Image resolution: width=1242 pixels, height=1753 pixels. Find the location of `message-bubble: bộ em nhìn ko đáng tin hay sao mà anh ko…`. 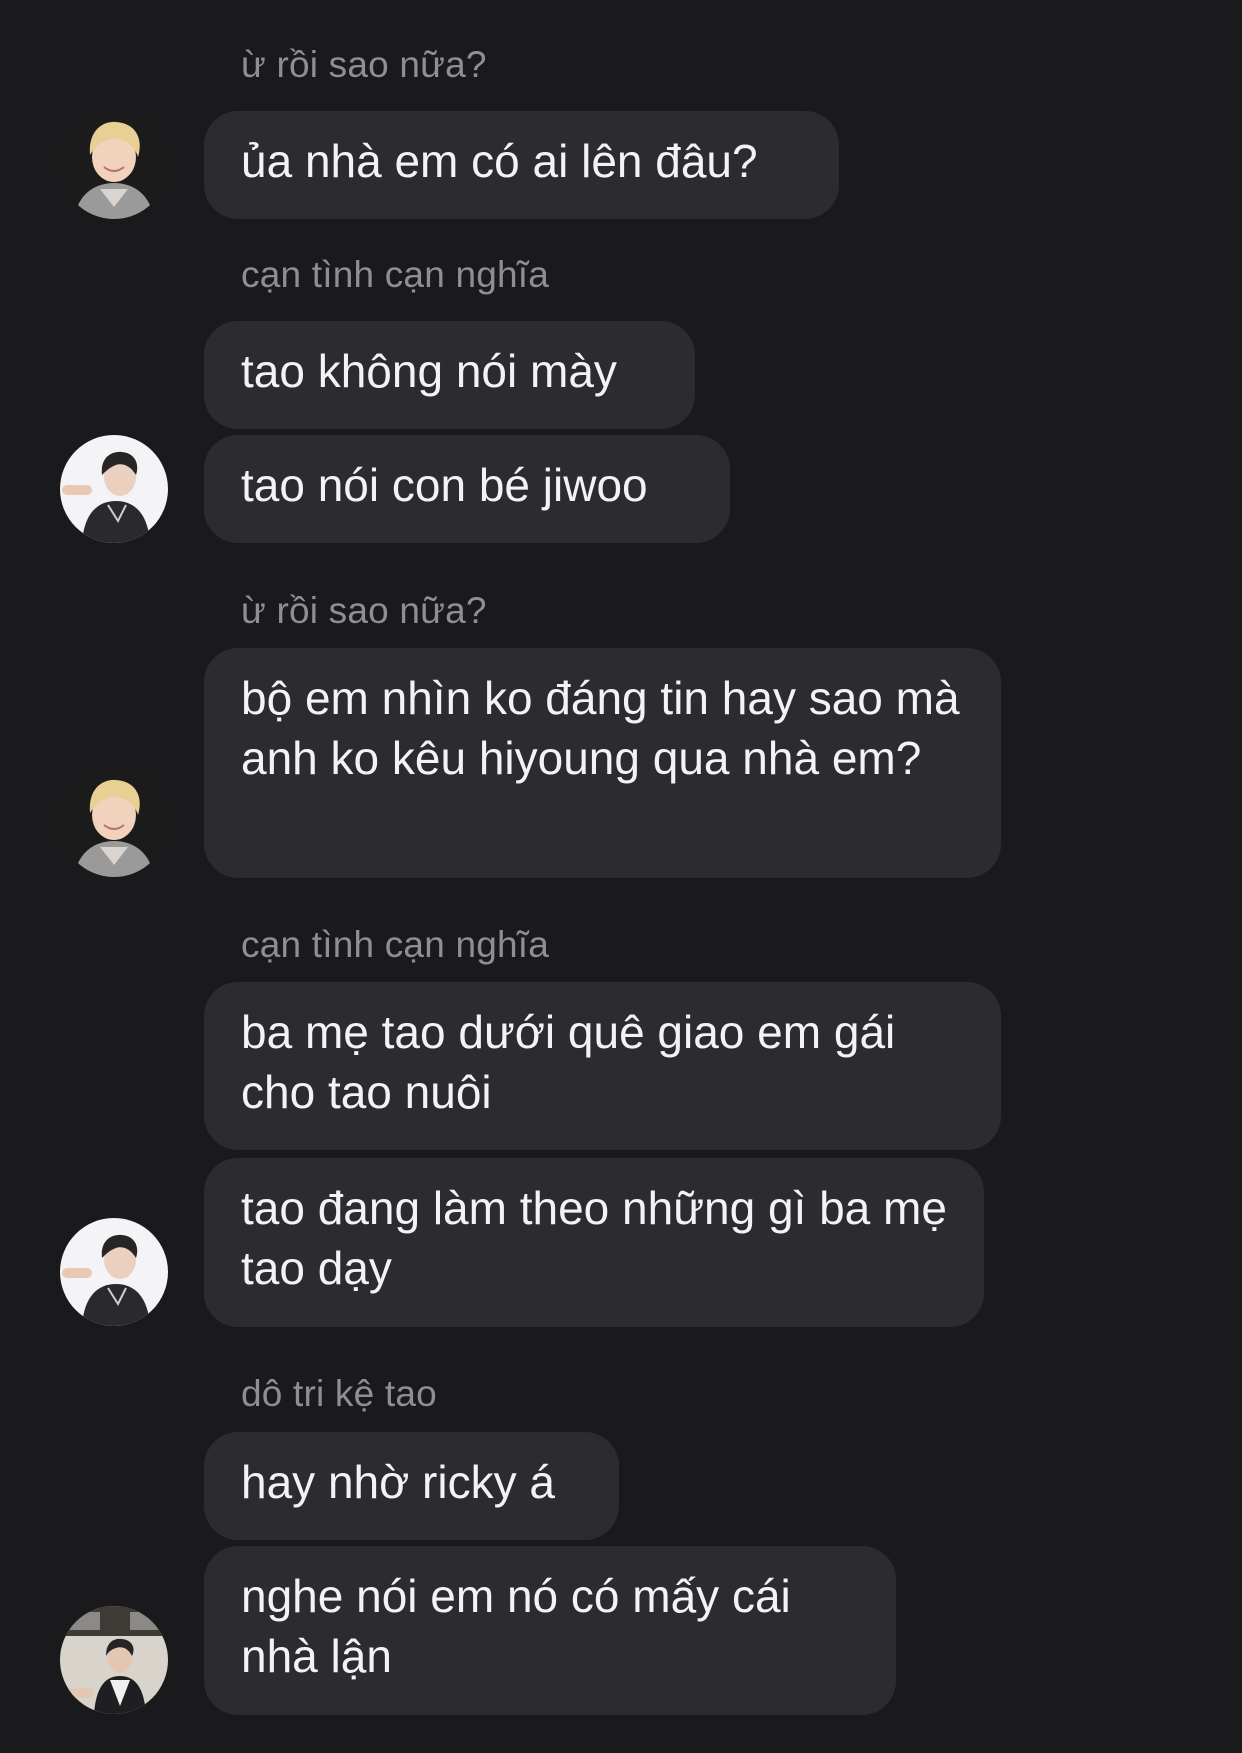

message-bubble: bộ em nhìn ko đáng tin hay sao mà anh ko… is located at coordinates (602, 763).